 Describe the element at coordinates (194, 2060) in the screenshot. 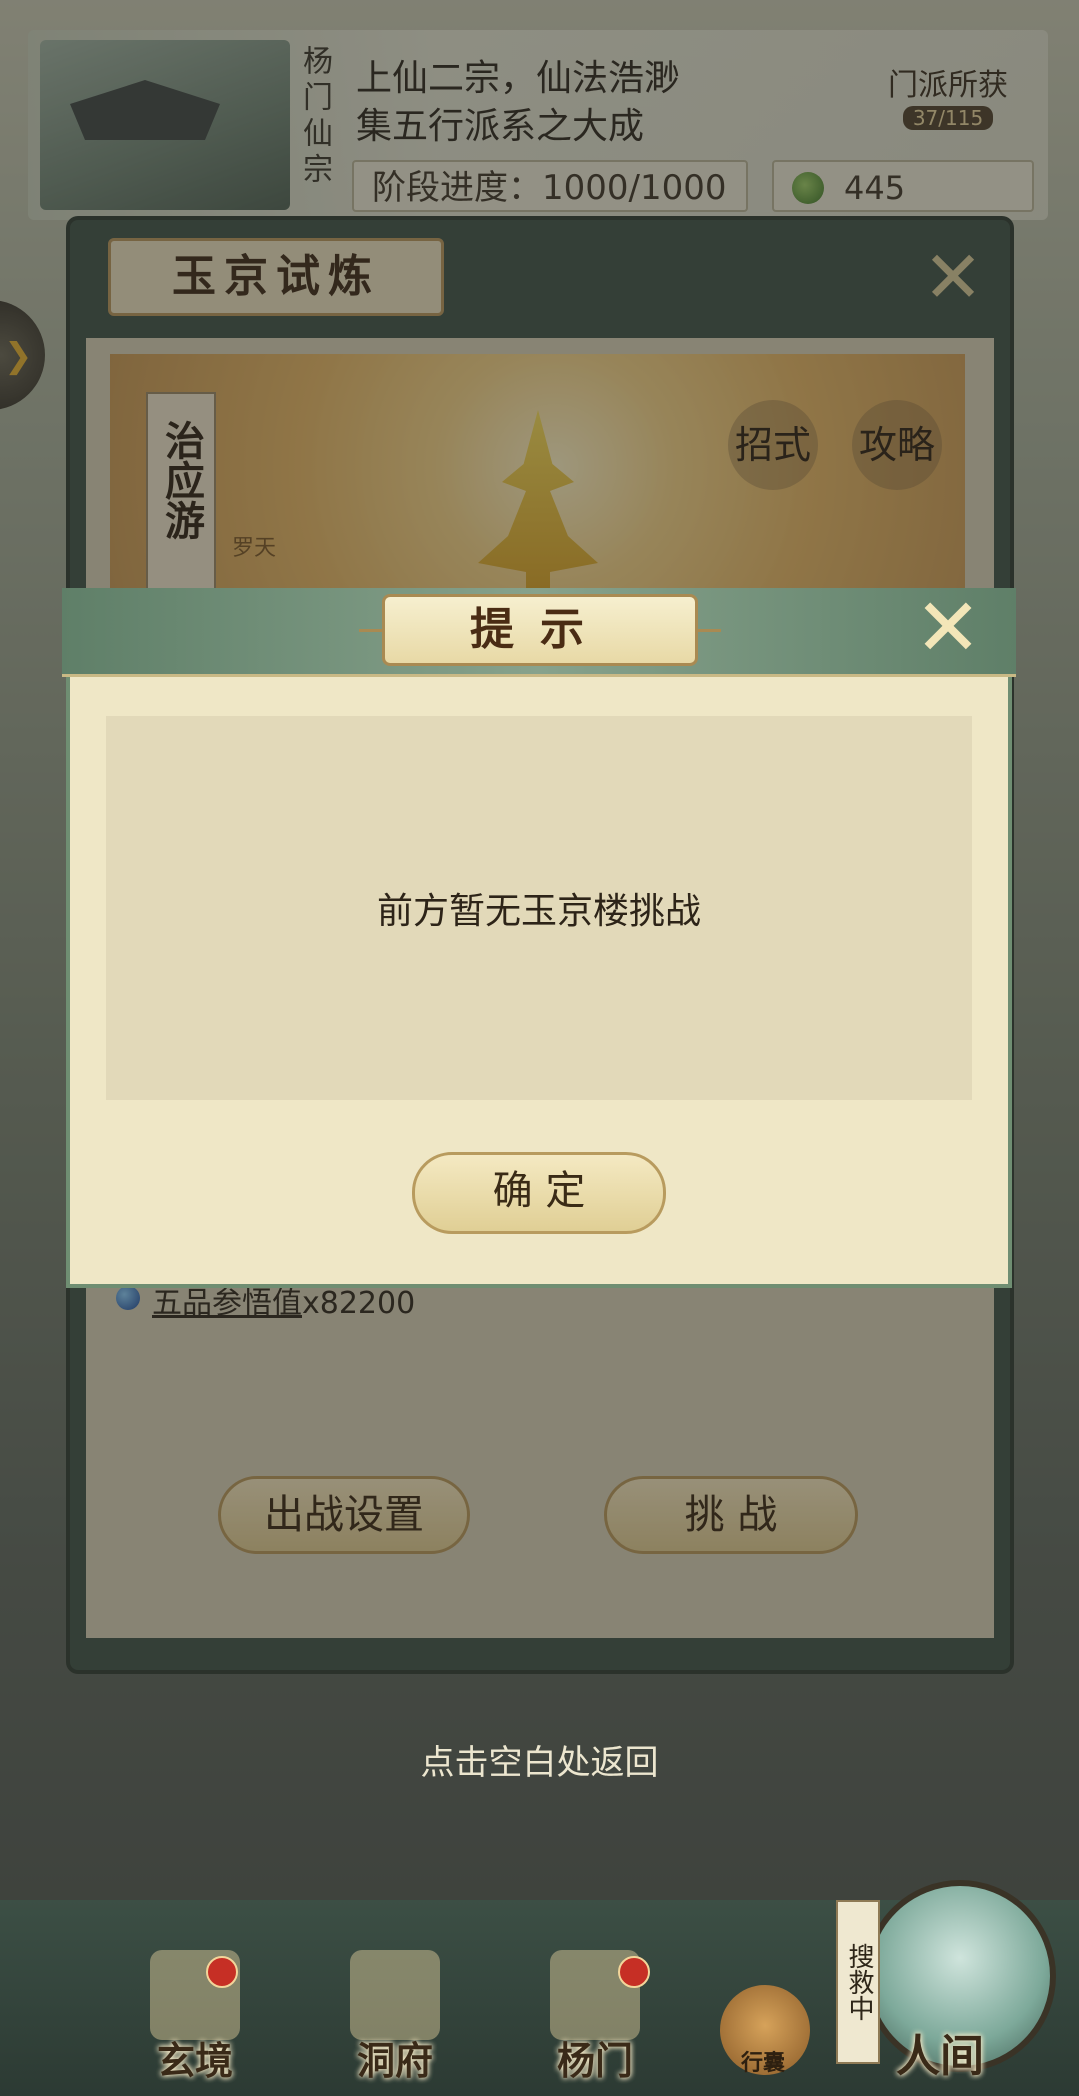

I see `nav-label: 玄境` at that location.